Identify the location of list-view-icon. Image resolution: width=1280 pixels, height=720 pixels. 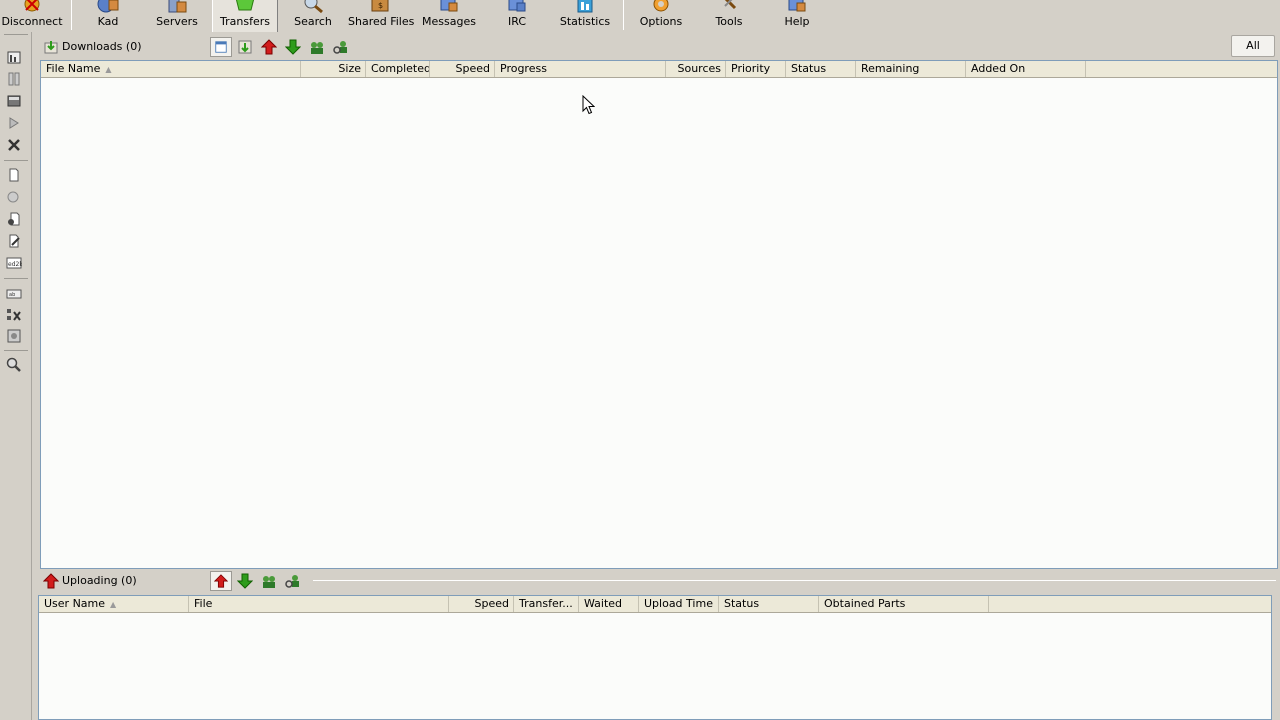
(221, 47).